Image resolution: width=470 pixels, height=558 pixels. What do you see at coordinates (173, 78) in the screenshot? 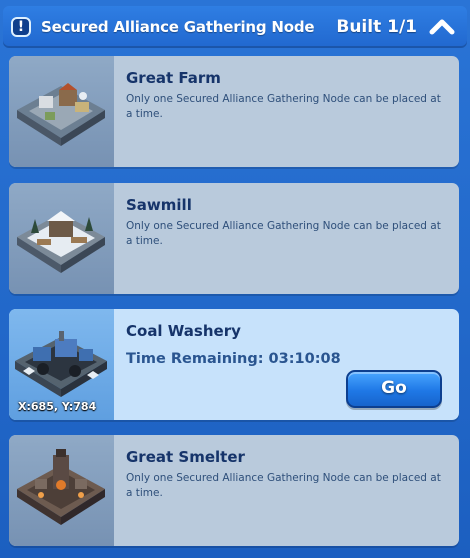
I see `card-title: Great Farm` at bounding box center [173, 78].